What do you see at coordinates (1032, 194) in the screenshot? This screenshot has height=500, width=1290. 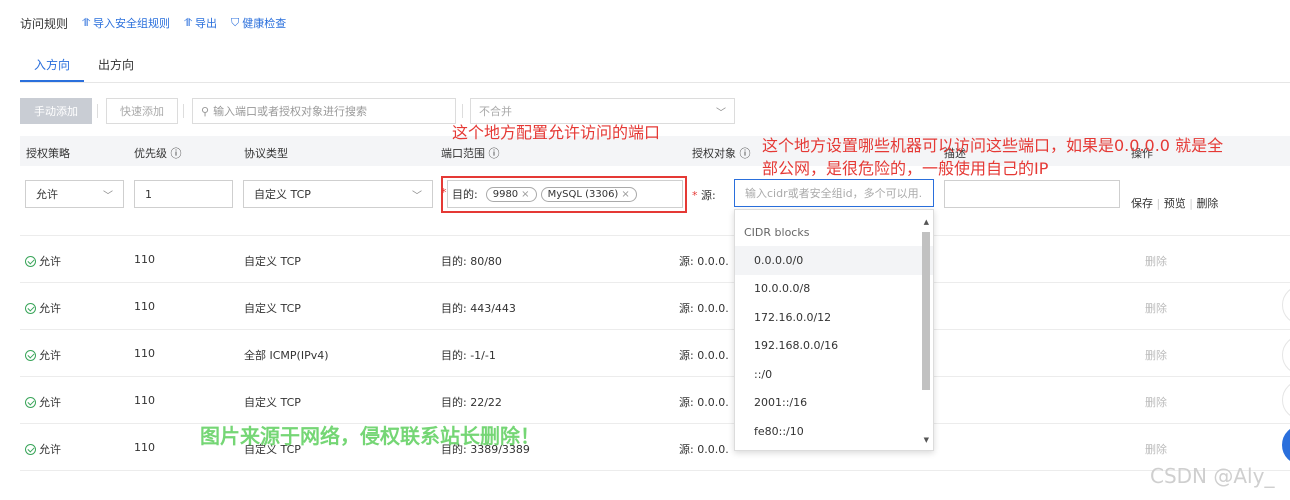 I see `description-input` at bounding box center [1032, 194].